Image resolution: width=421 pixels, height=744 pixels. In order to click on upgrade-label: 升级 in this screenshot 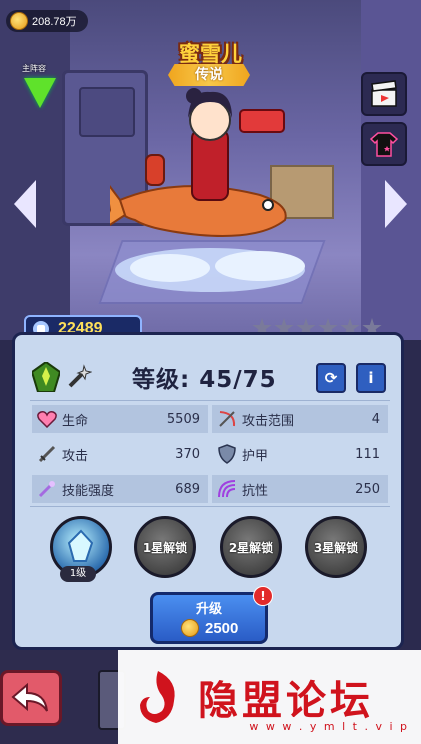, I will do `click(208, 609)`.